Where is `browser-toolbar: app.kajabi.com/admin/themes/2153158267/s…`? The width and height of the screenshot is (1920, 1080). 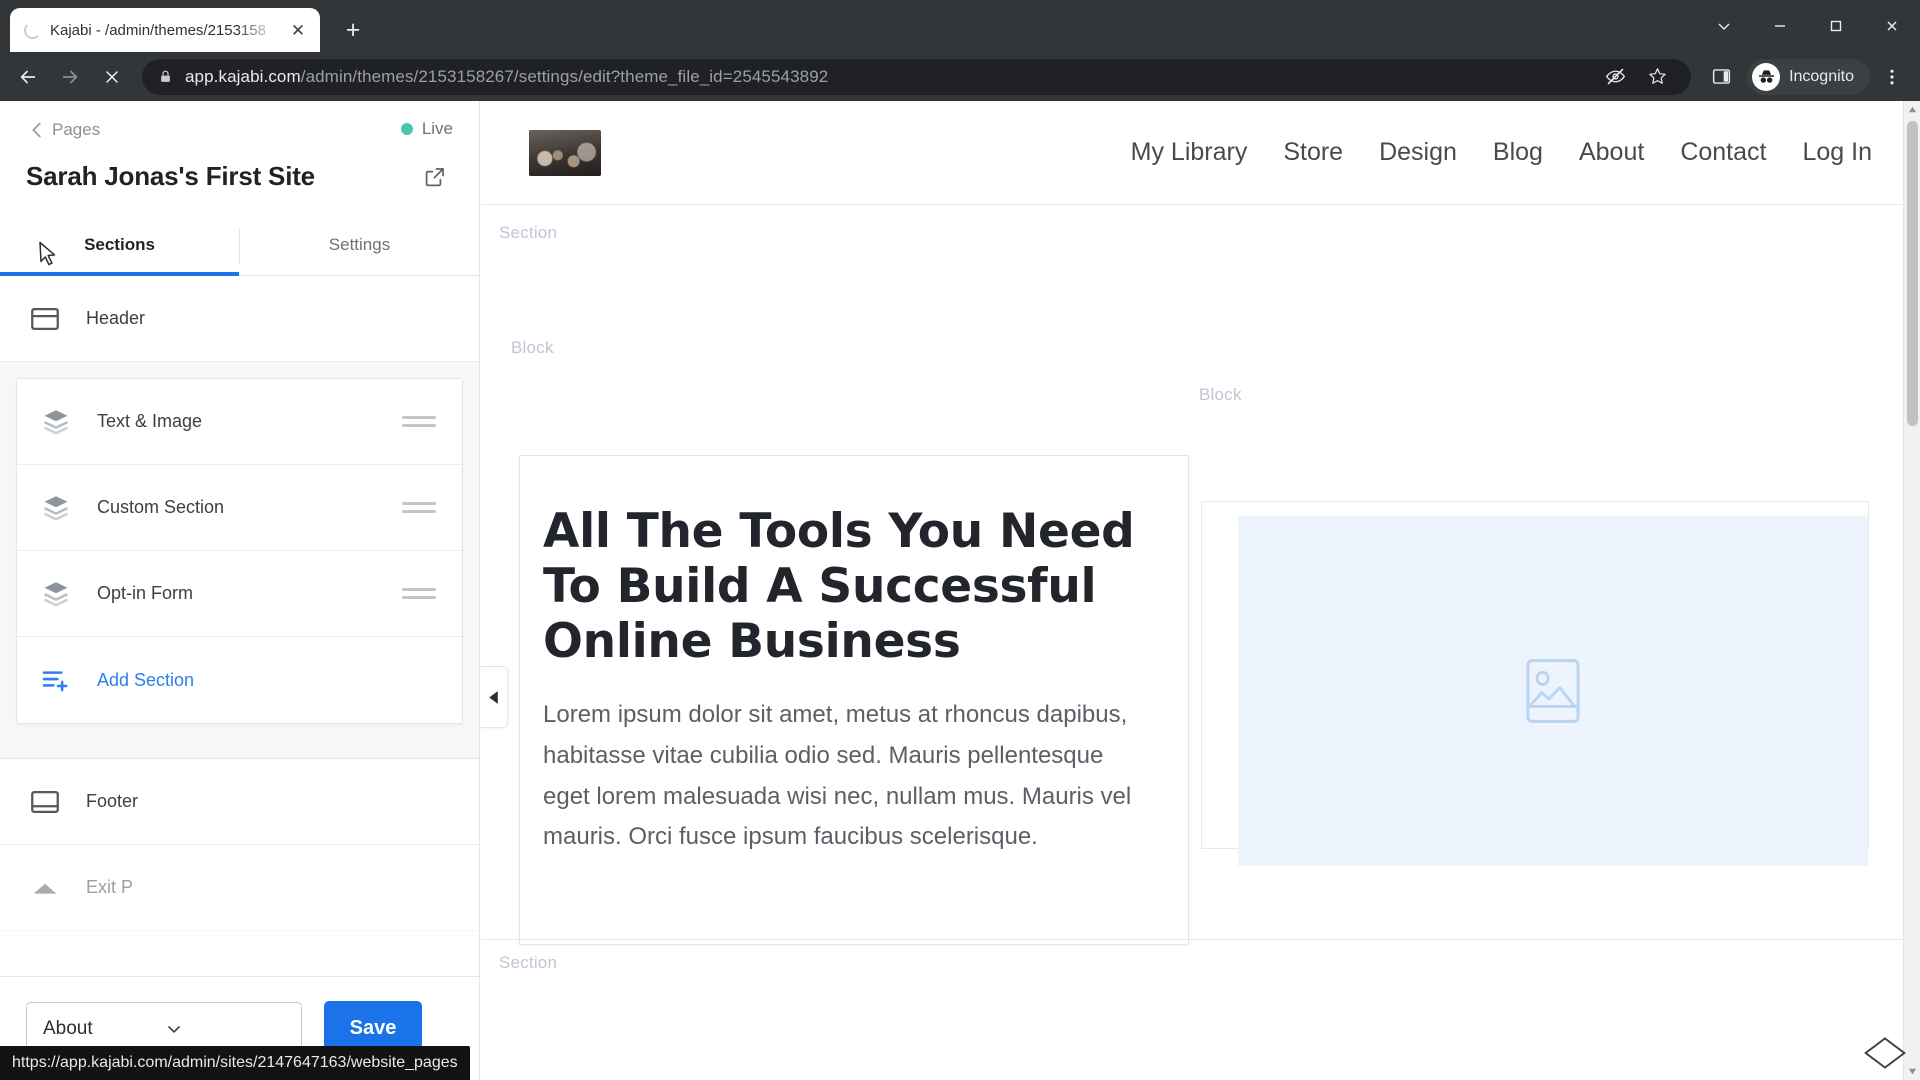
browser-toolbar: app.kajabi.com/admin/themes/2153158267/s… is located at coordinates (960, 76).